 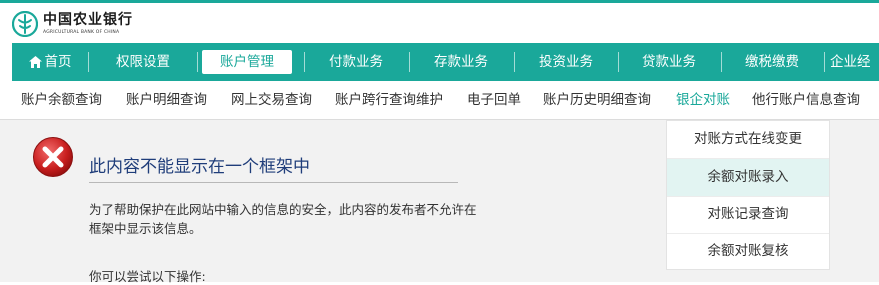 What do you see at coordinates (199, 167) in the screenshot?
I see `error-title: 此内容不能显示在一个框架中` at bounding box center [199, 167].